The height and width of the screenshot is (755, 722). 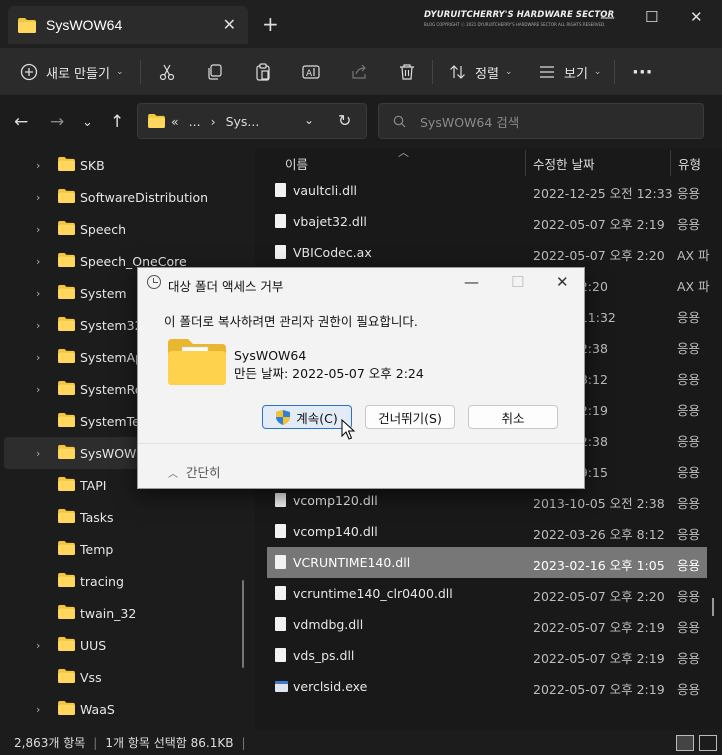 What do you see at coordinates (487, 531) in the screenshot?
I see `table-row: vcomp140.dll 2022-03-26 오후 8:12 응용` at bounding box center [487, 531].